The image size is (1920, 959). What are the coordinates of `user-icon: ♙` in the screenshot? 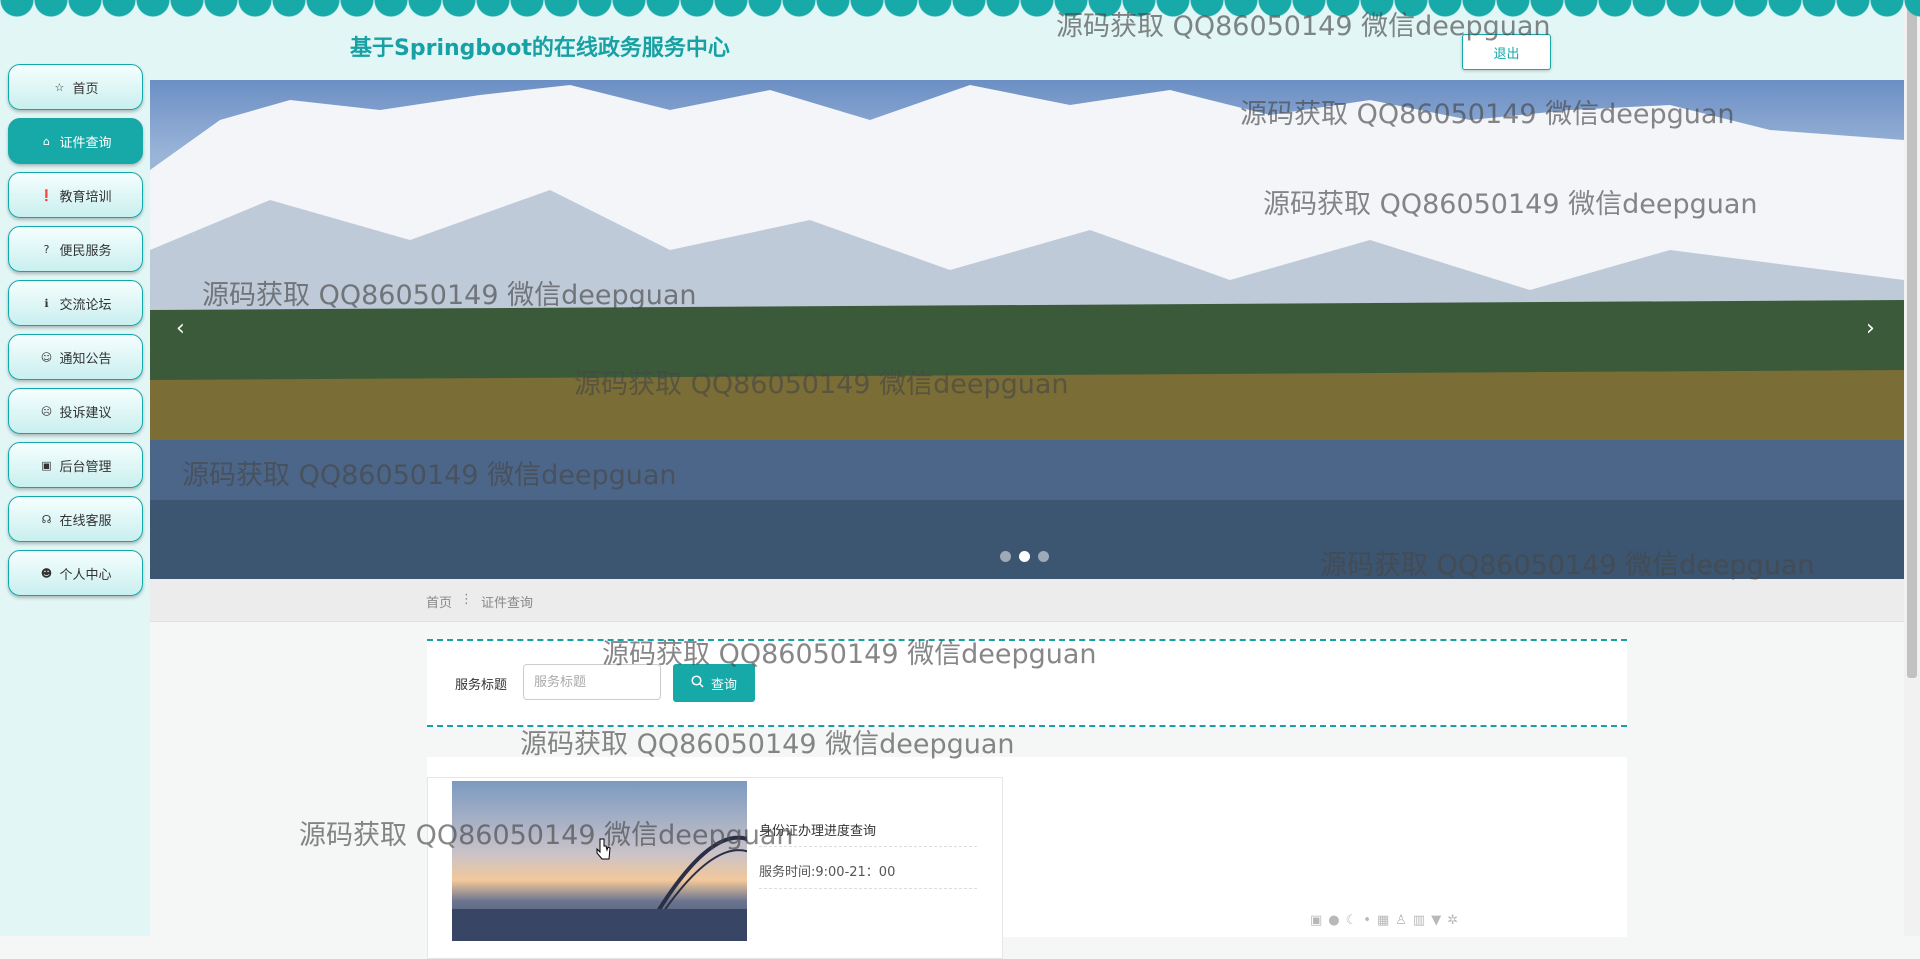 It's located at (1401, 920).